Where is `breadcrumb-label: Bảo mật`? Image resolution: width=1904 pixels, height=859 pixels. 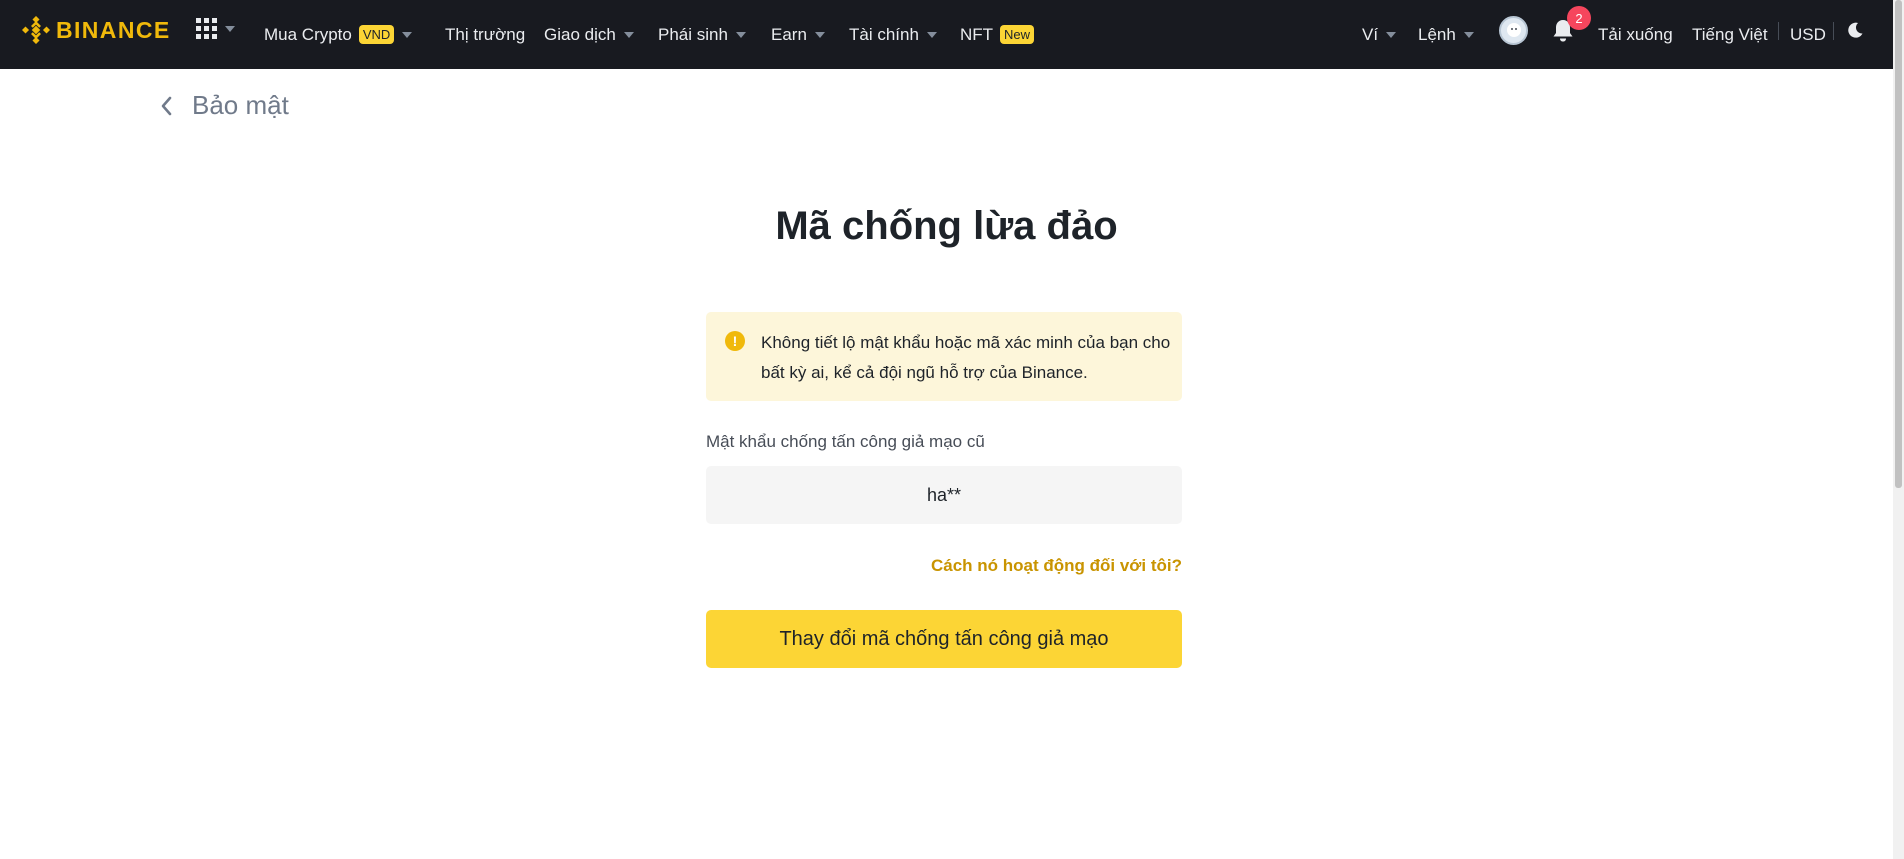 breadcrumb-label: Bảo mật is located at coordinates (240, 105).